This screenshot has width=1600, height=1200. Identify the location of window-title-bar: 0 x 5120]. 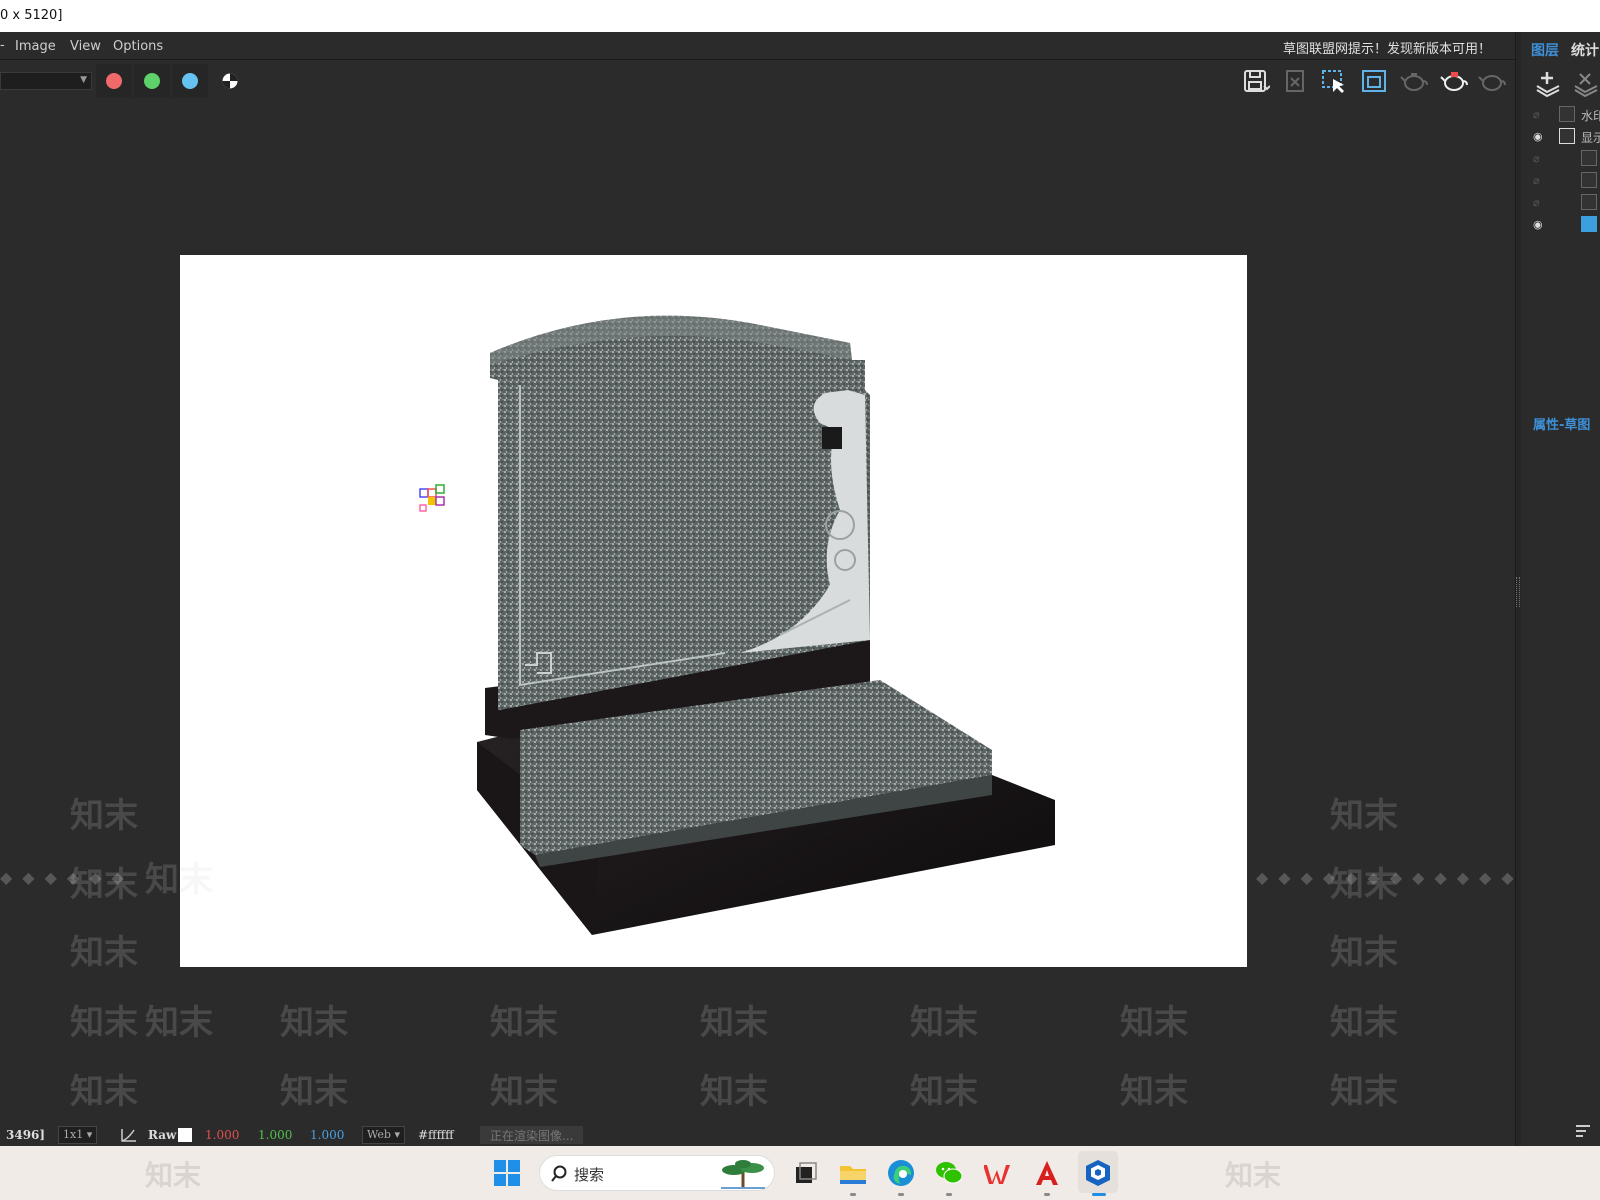
(800, 16).